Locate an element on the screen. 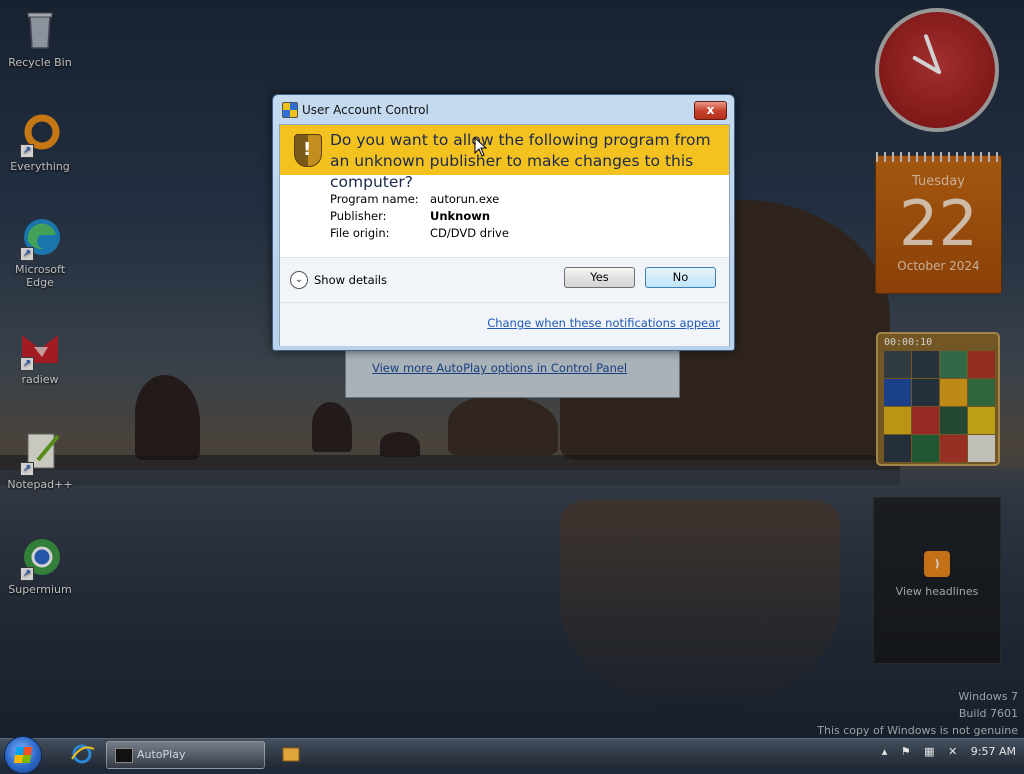  volume-icon: ✕ is located at coordinates (952, 751).